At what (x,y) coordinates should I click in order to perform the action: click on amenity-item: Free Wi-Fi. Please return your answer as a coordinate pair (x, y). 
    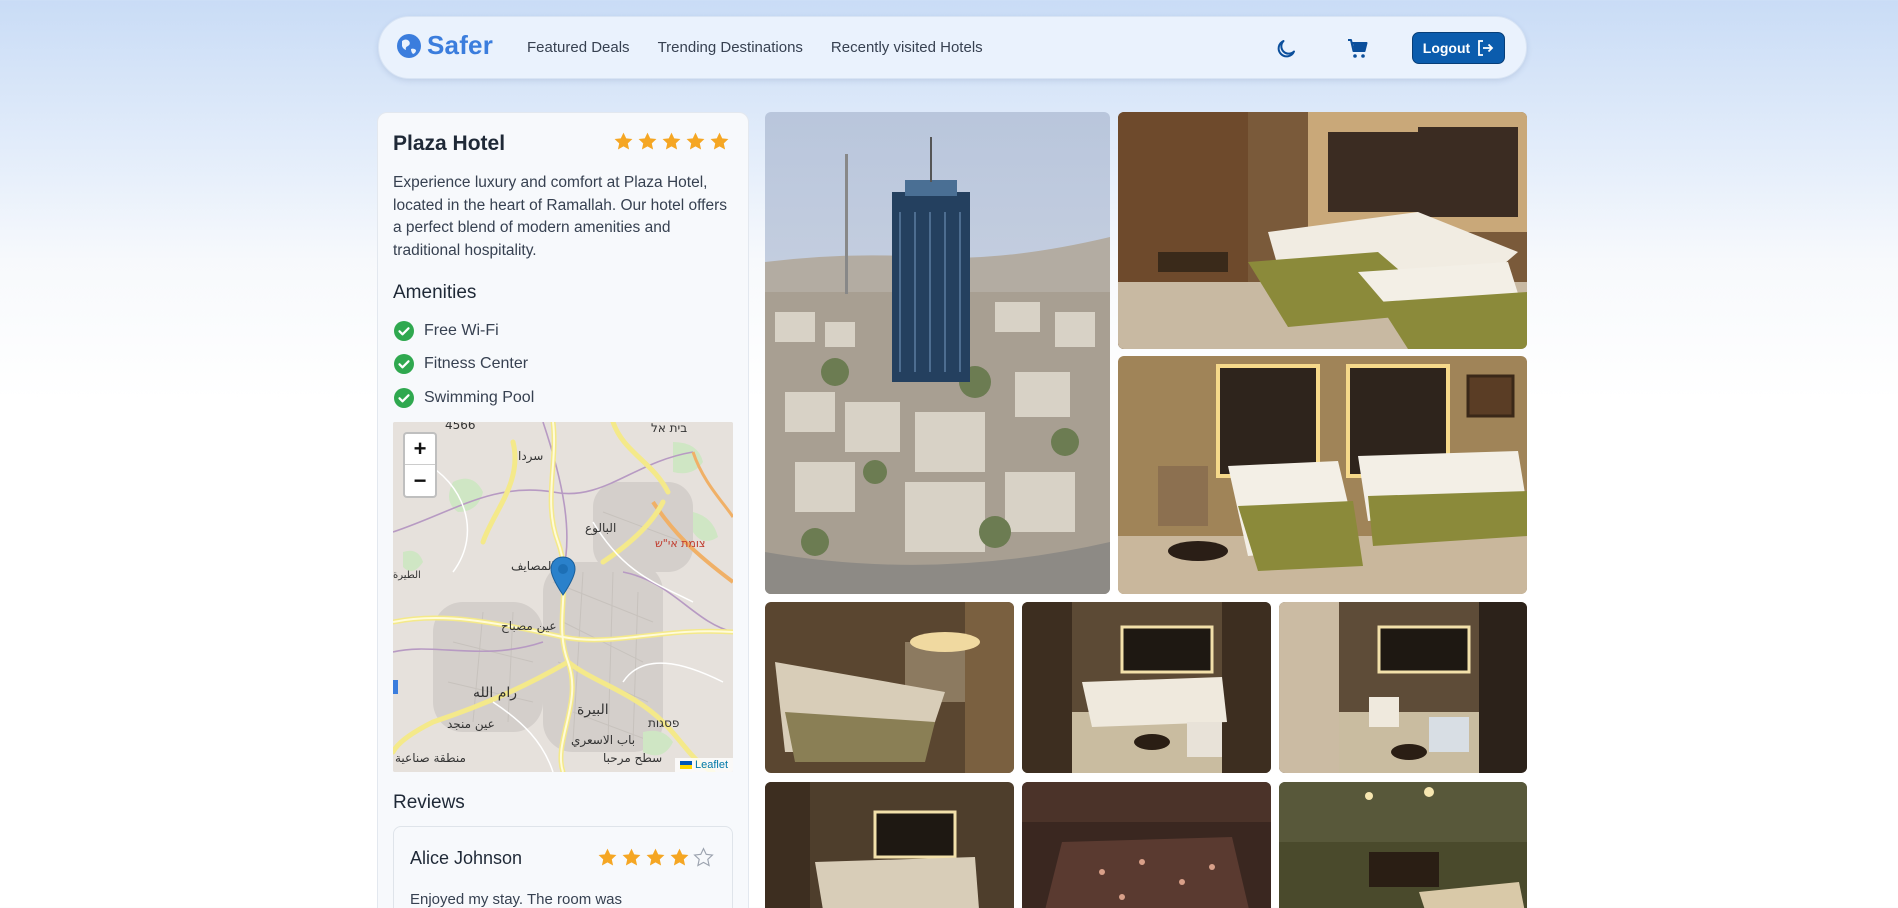
    Looking at the image, I should click on (463, 331).